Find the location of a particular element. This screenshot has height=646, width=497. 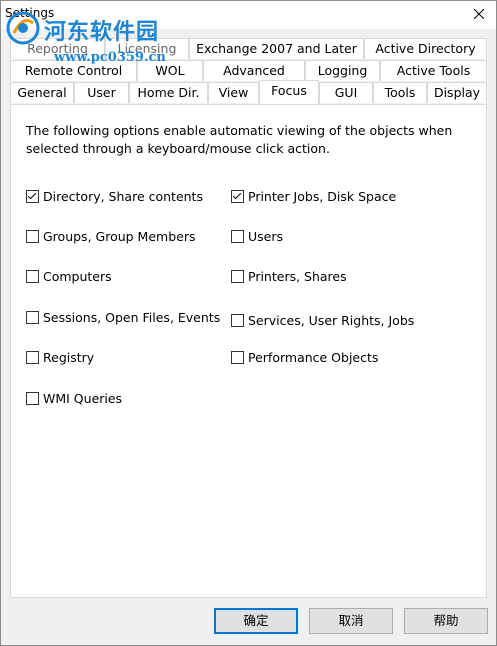

tab-active-tools: Active Tools is located at coordinates (433, 70).